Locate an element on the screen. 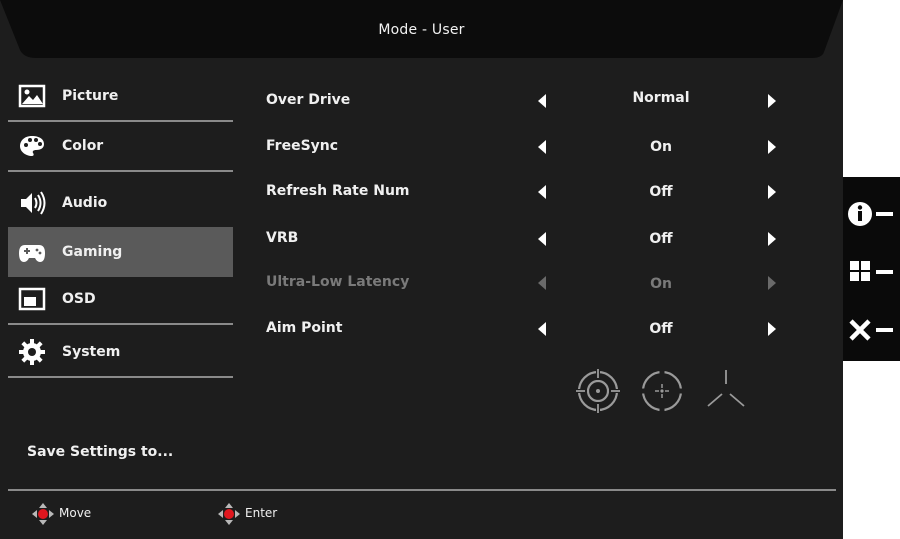  option-row-over-drive: Over Drive Normal is located at coordinates (526, 101).